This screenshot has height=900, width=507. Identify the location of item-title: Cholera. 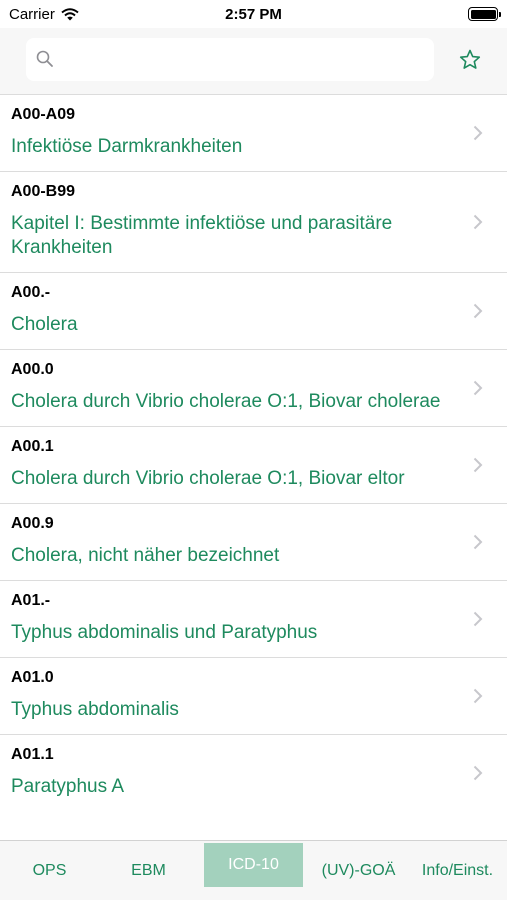
(44, 324).